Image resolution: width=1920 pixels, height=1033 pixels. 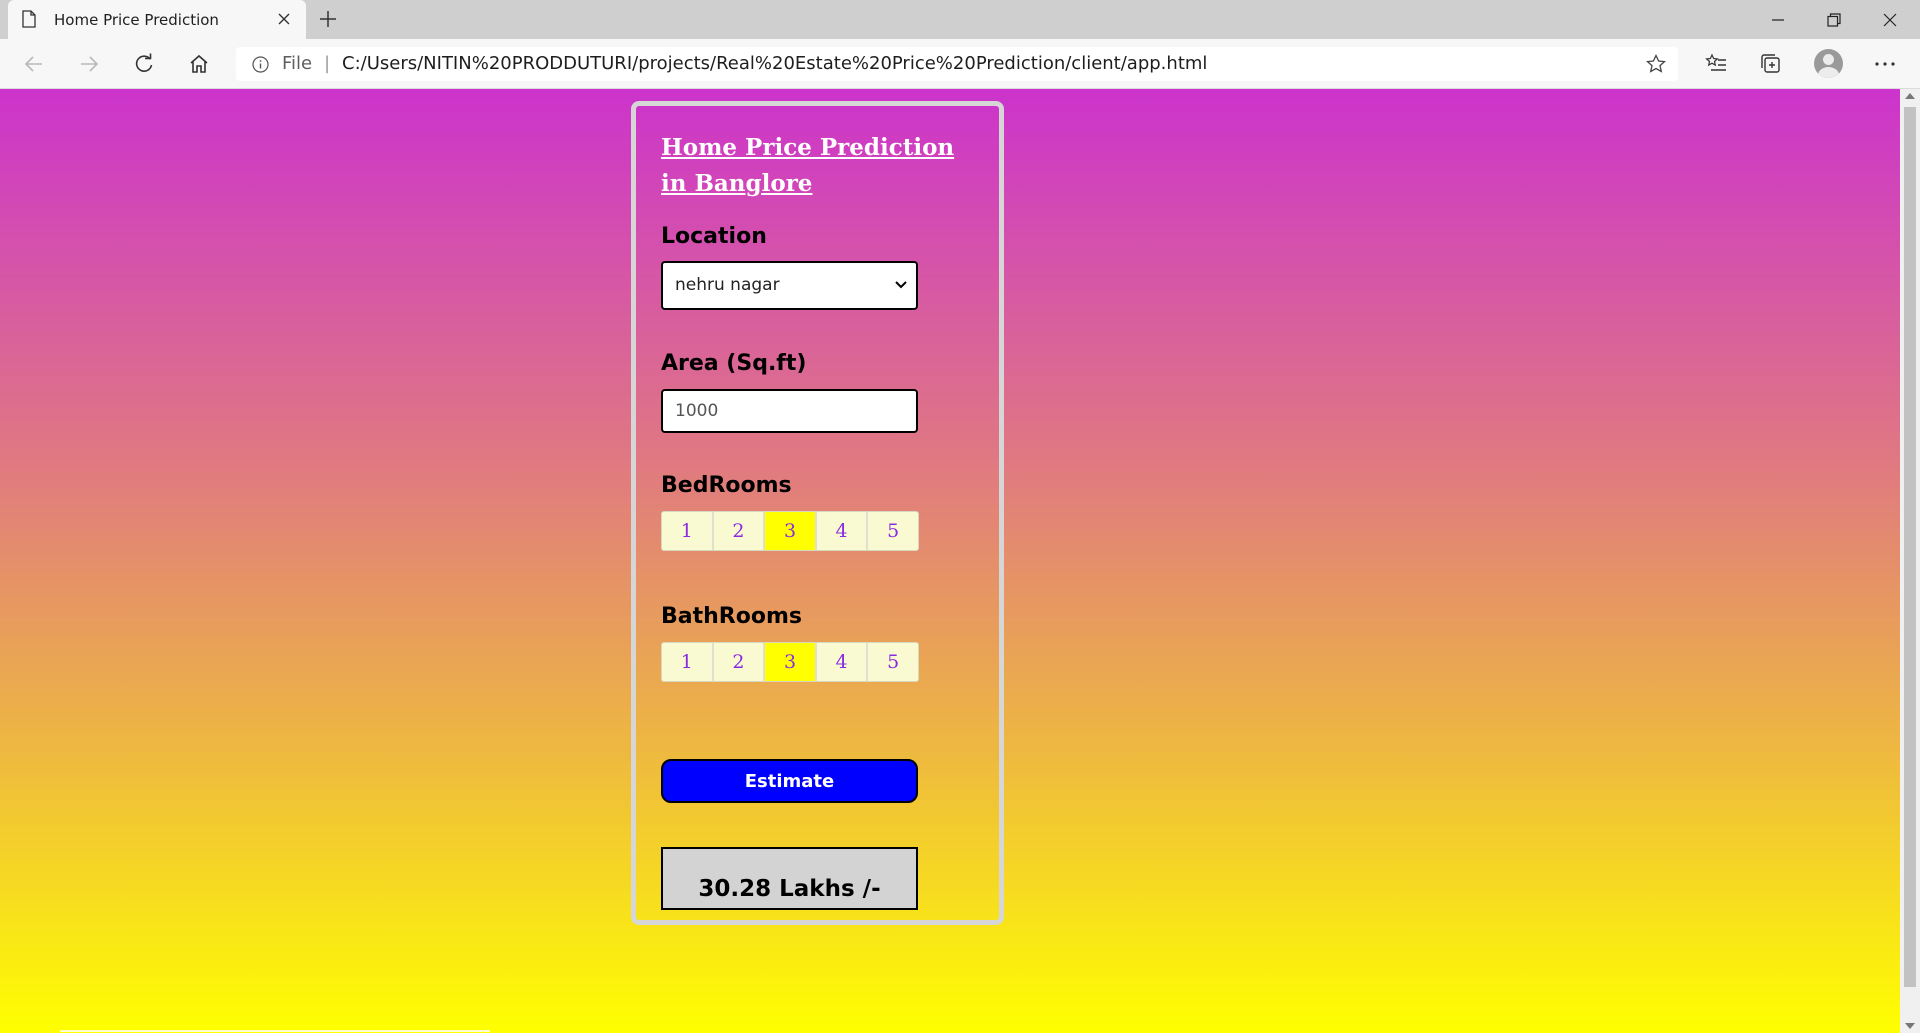 What do you see at coordinates (260, 64) in the screenshot?
I see `info-icon` at bounding box center [260, 64].